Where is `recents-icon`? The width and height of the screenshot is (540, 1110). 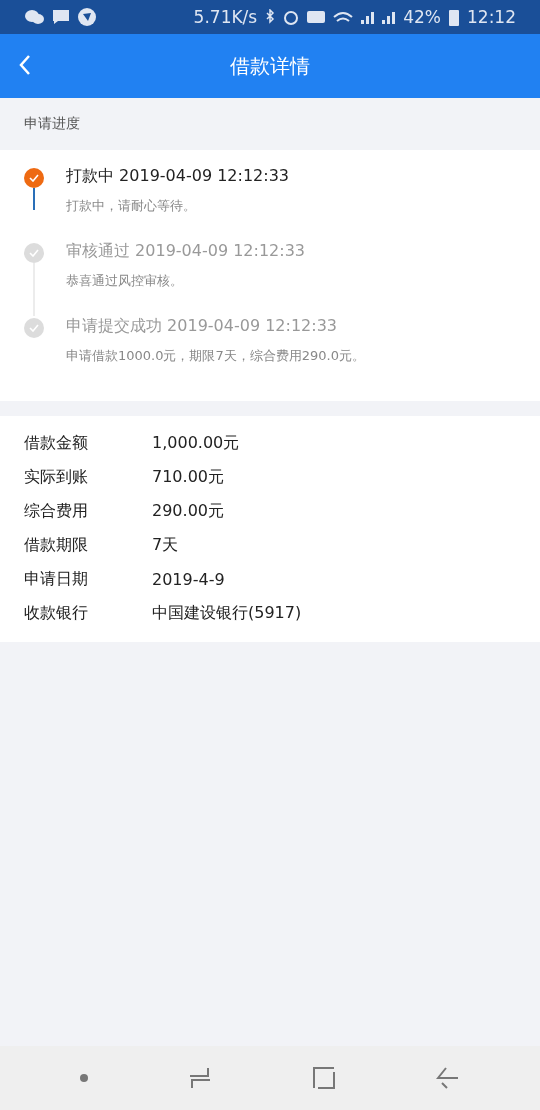
recents-icon is located at coordinates (200, 1078).